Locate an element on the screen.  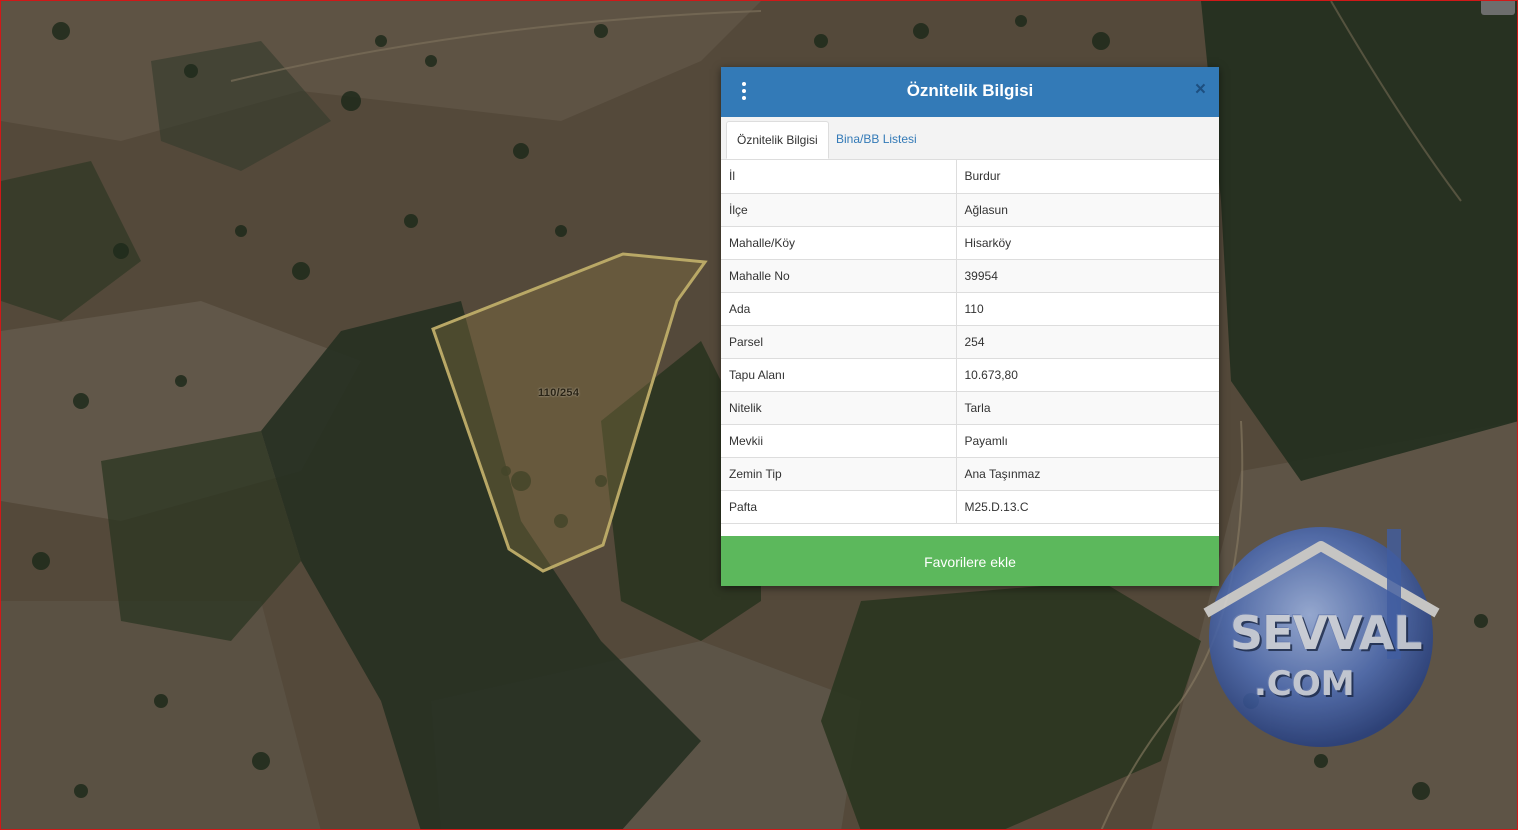
table-row: İlçe Ağlasun is located at coordinates (970, 210).